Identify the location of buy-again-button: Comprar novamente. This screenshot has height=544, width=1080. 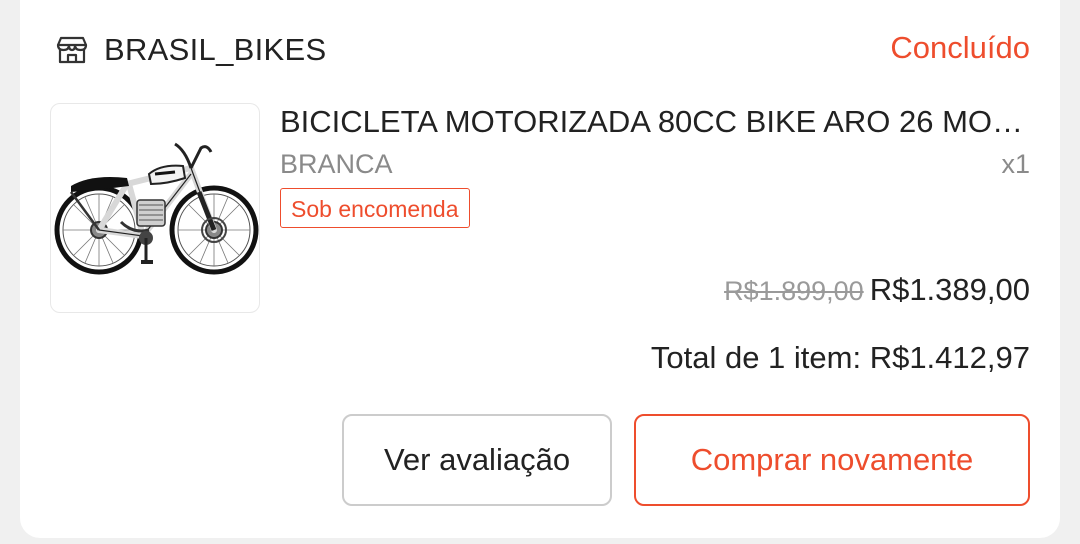
(832, 460).